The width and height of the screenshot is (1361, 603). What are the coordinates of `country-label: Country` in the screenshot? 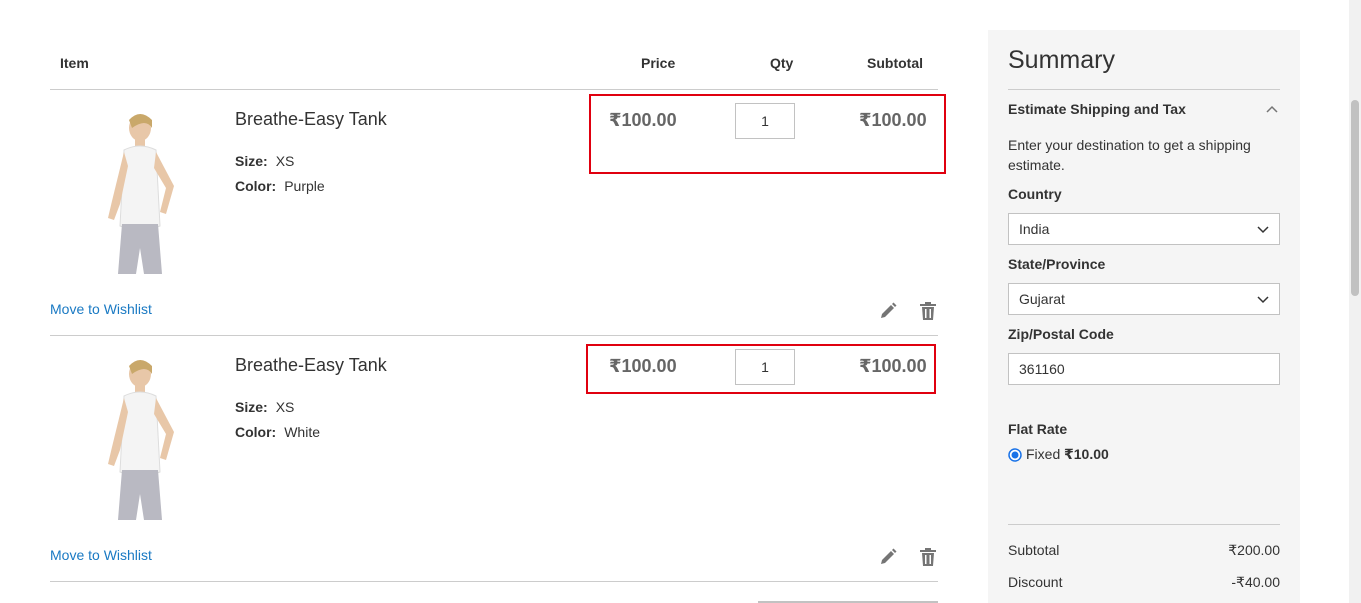 It's located at (1035, 194).